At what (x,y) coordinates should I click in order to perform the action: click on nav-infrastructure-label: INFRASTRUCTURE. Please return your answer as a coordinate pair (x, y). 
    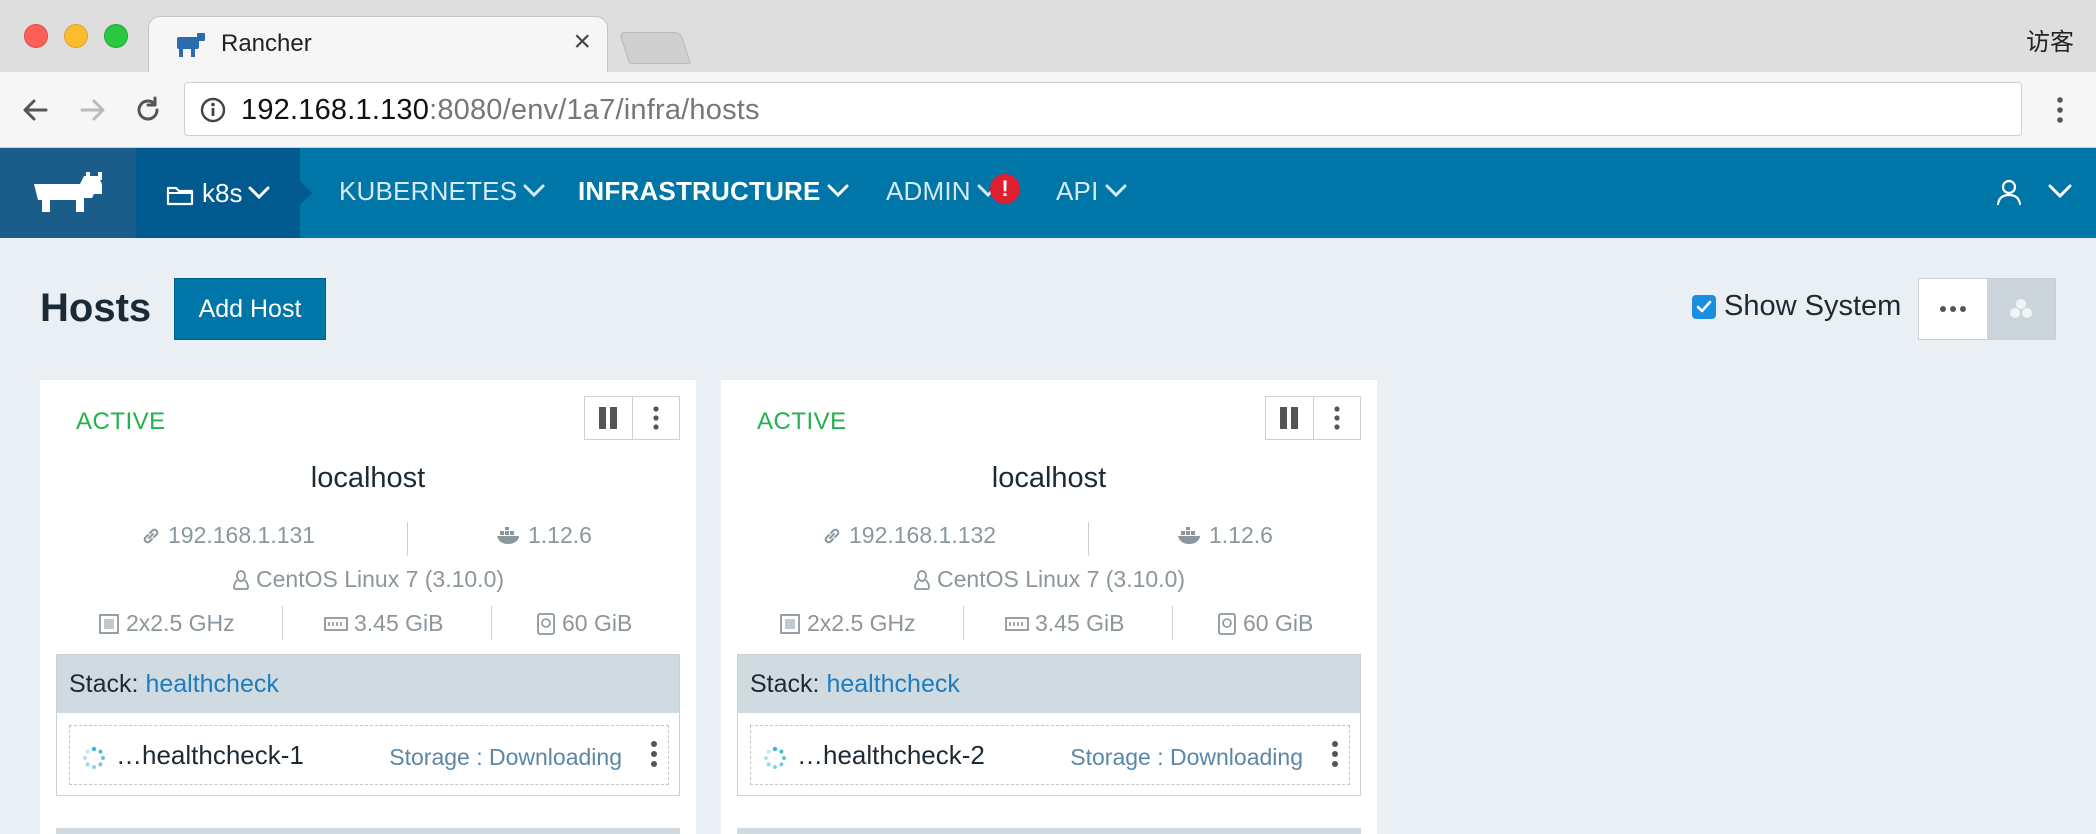
    Looking at the image, I should click on (699, 191).